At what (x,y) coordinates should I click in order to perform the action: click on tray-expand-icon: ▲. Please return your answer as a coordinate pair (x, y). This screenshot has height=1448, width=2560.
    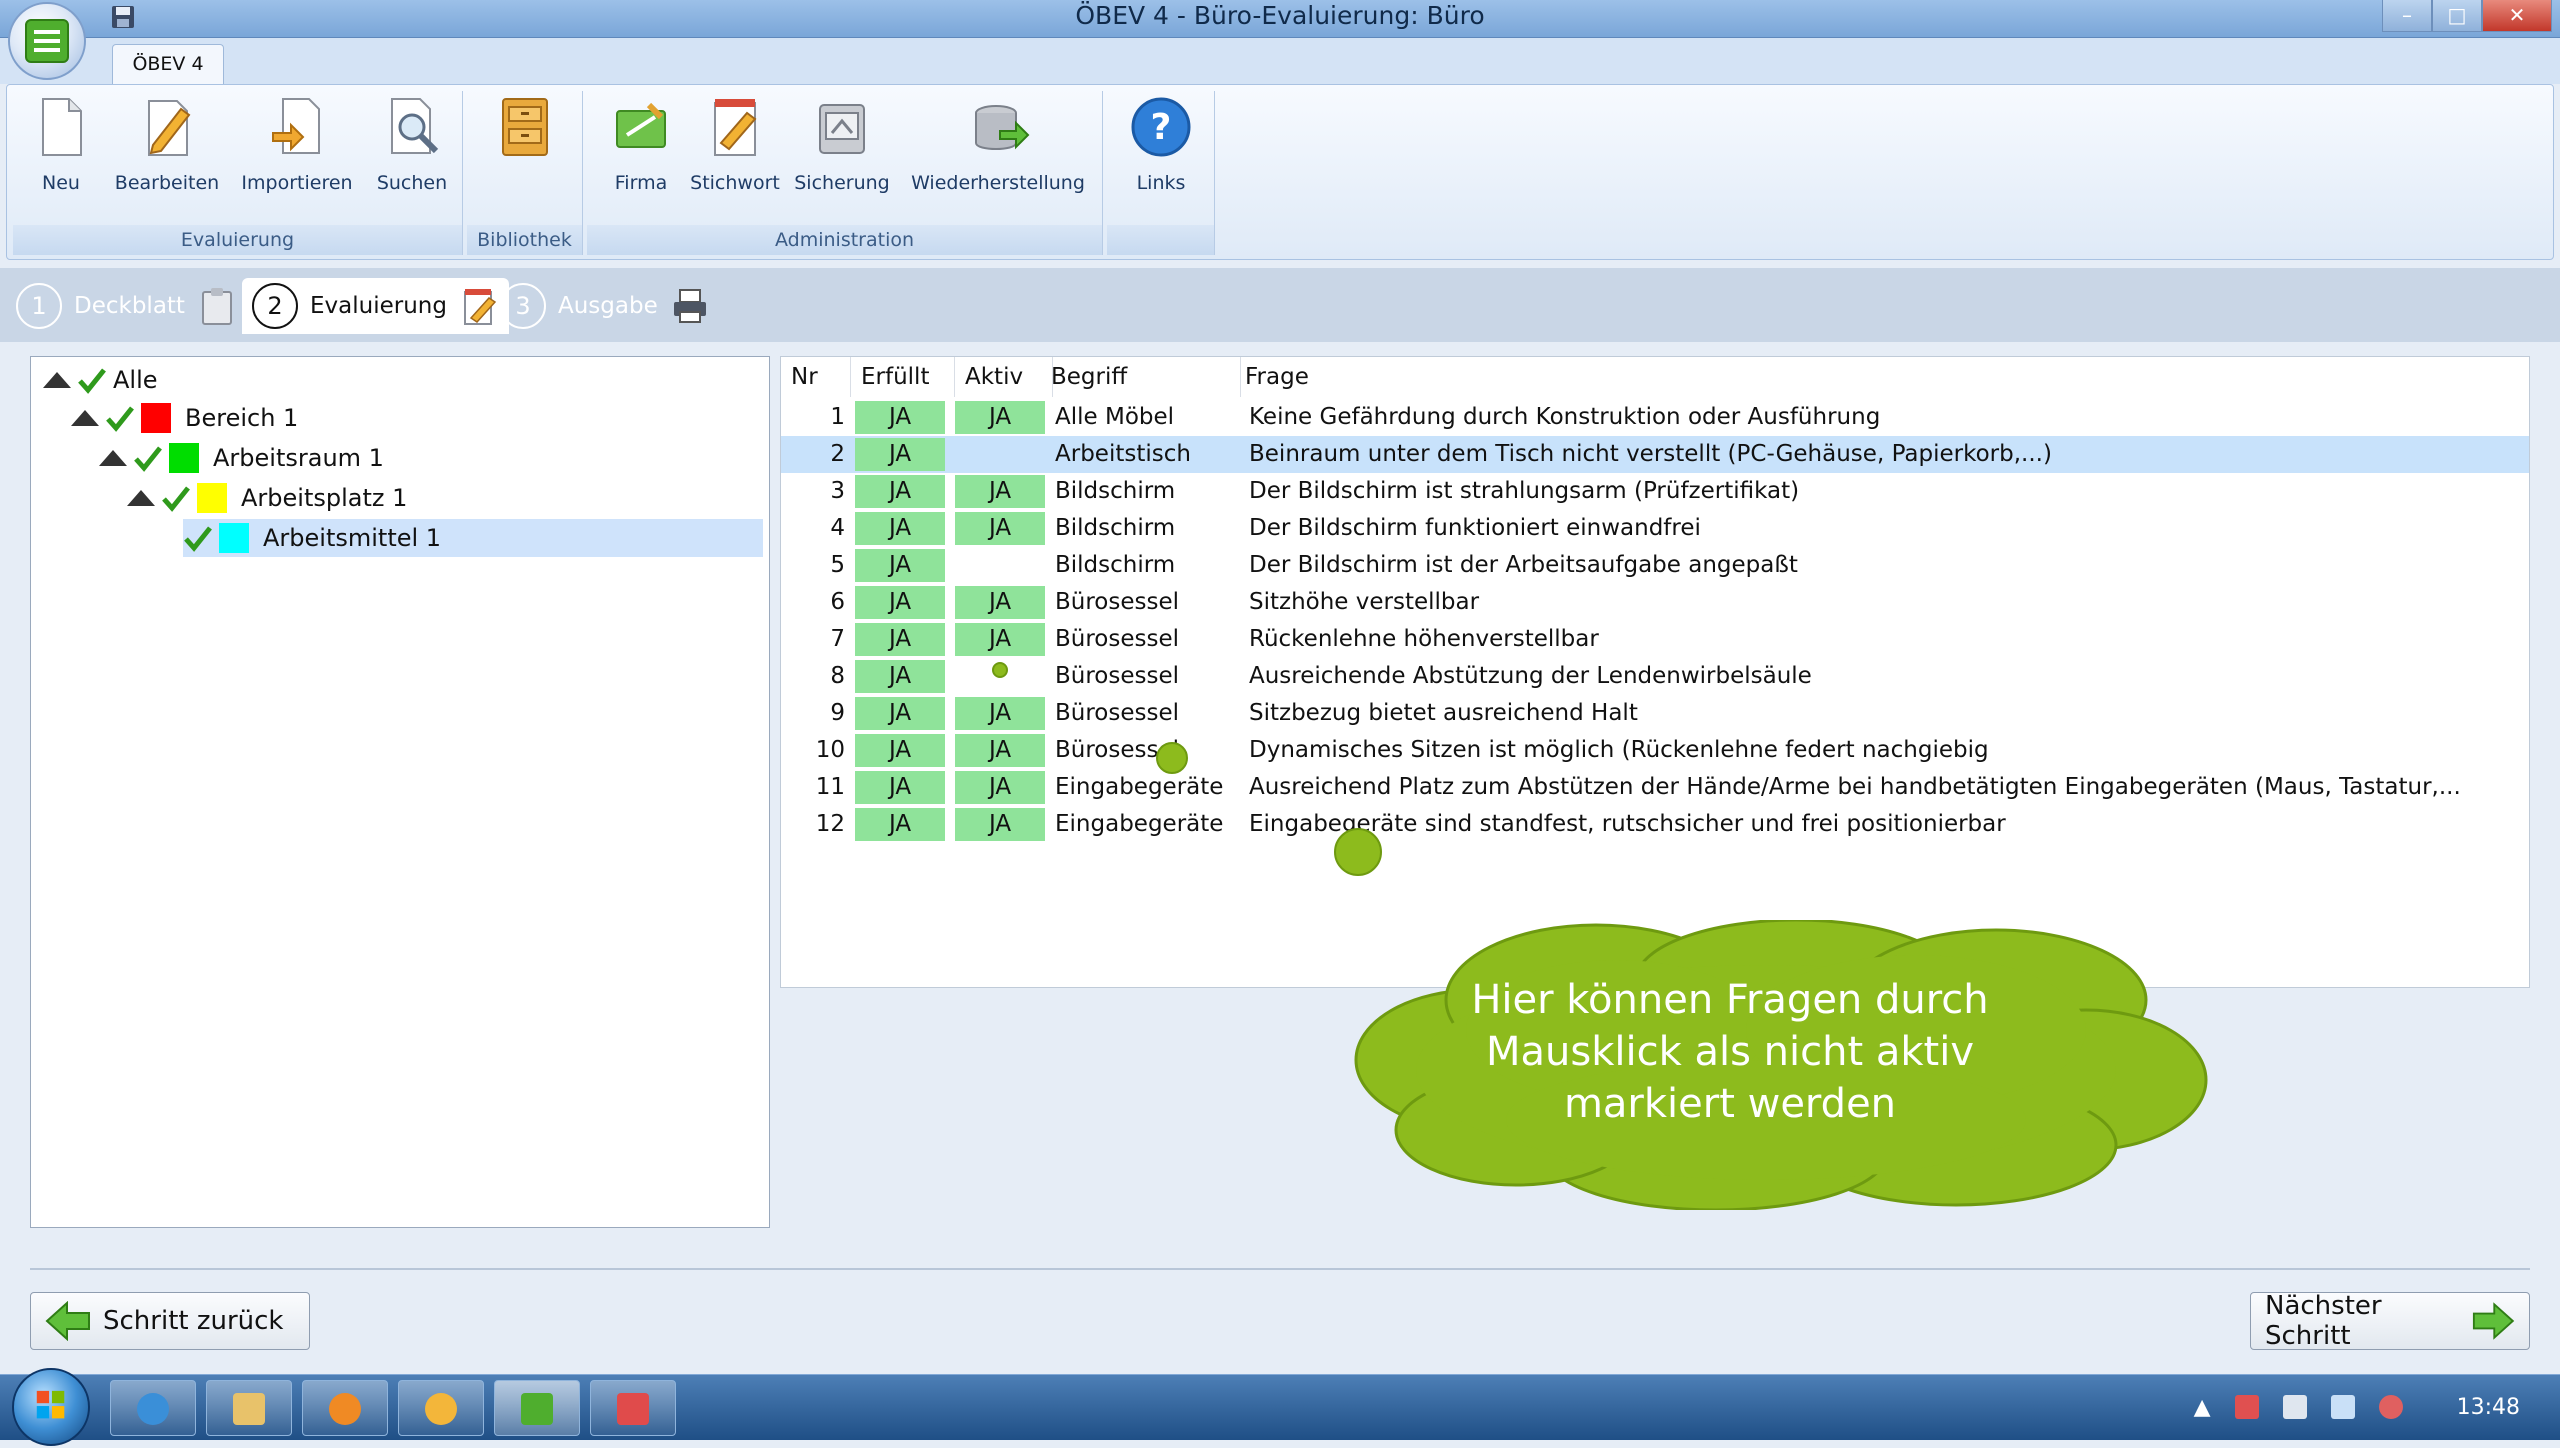
    Looking at the image, I should click on (2202, 1407).